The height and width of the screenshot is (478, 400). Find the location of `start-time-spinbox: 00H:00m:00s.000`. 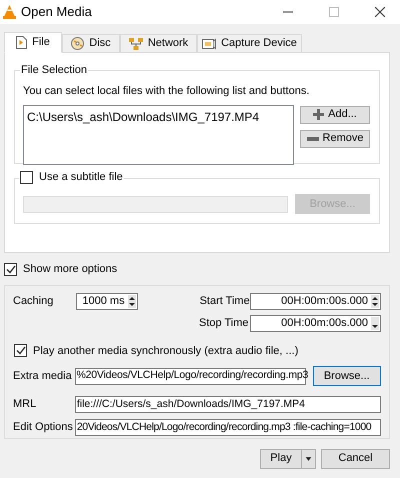

start-time-spinbox: 00H:00m:00s.000 is located at coordinates (315, 301).